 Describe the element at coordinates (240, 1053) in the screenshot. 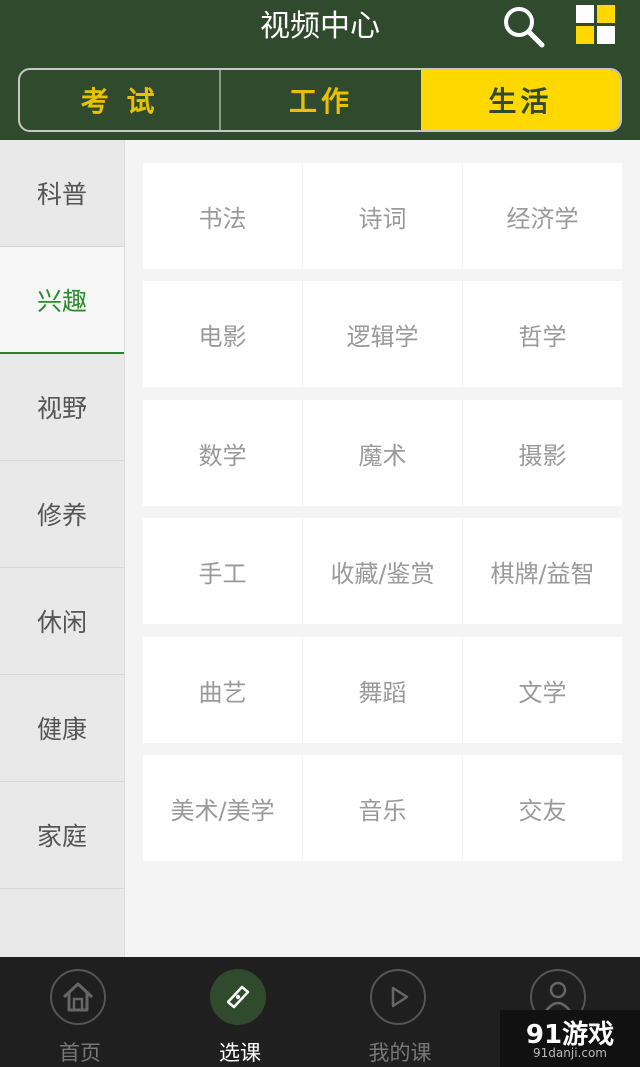

I see `nav-courses-label: 选课` at that location.